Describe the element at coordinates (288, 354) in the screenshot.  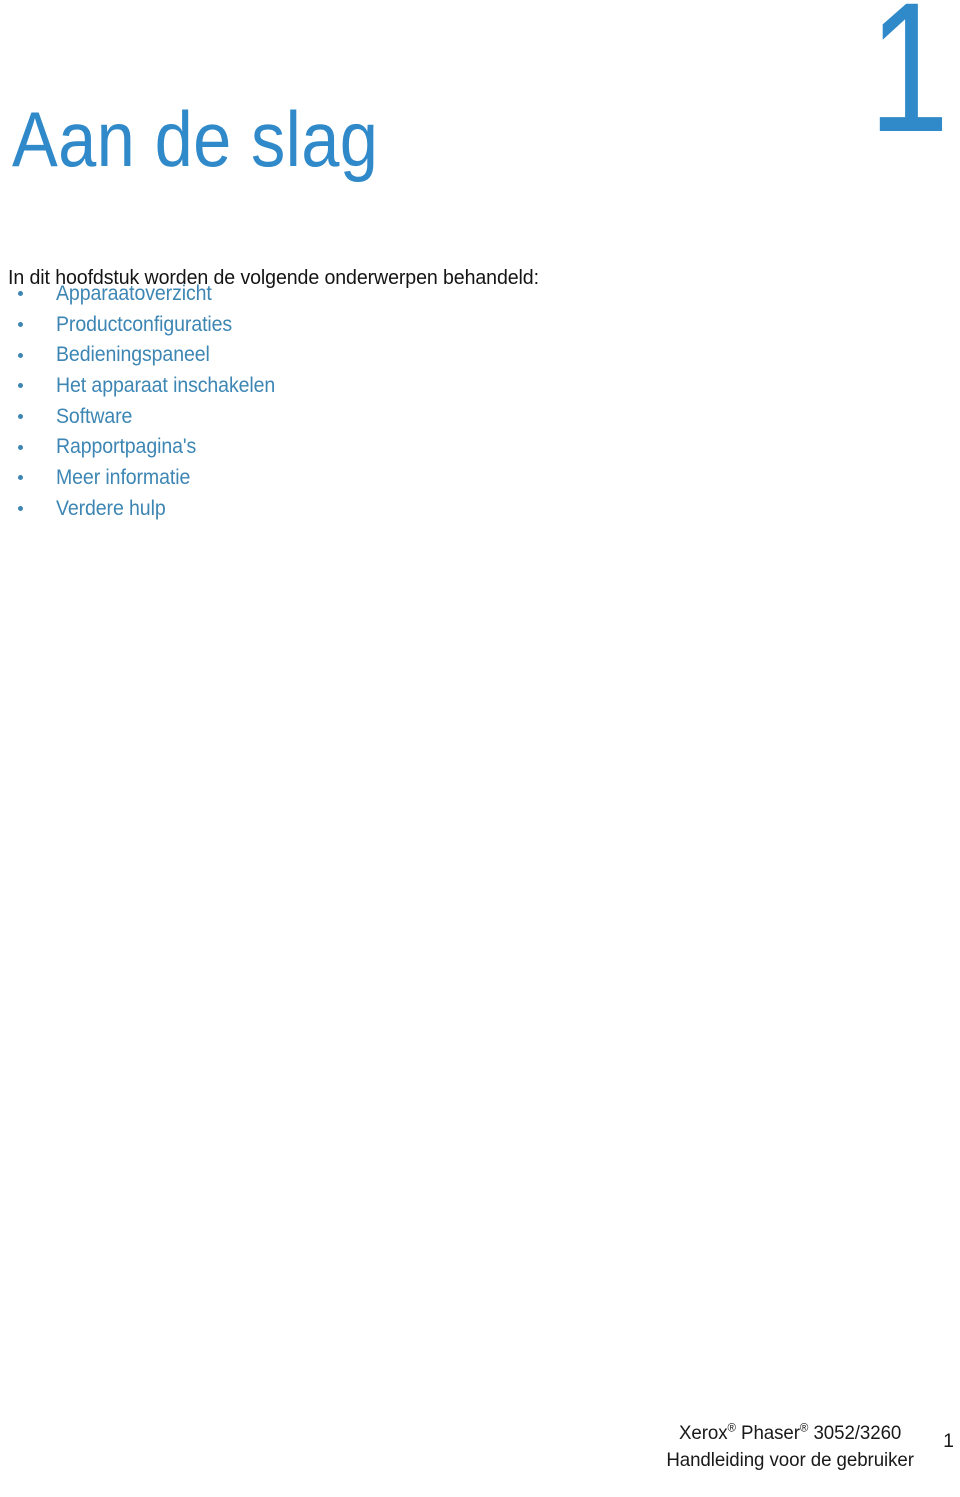
I see `list-item: Bedieningspaneel` at that location.